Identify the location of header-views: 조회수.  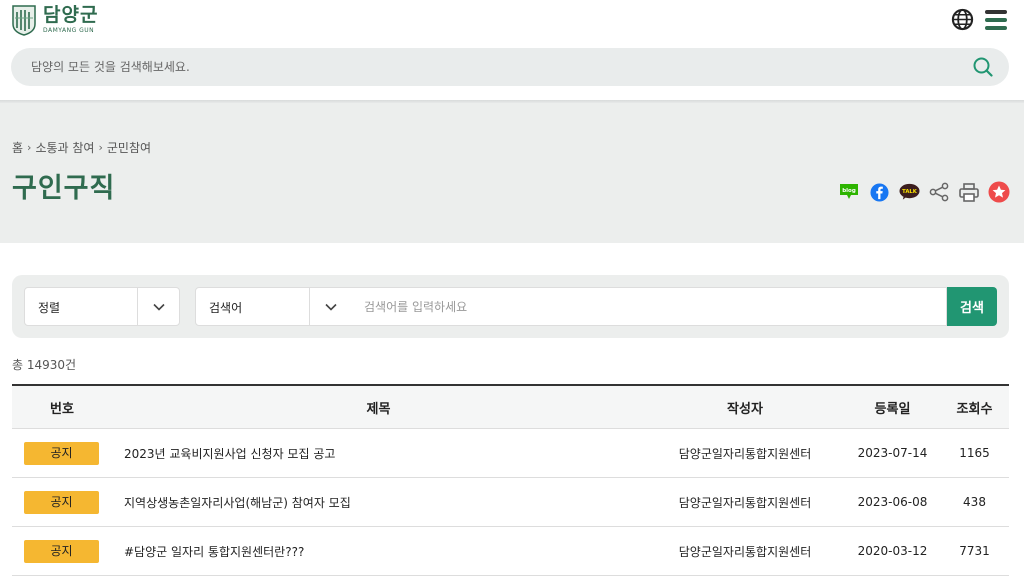
(974, 409).